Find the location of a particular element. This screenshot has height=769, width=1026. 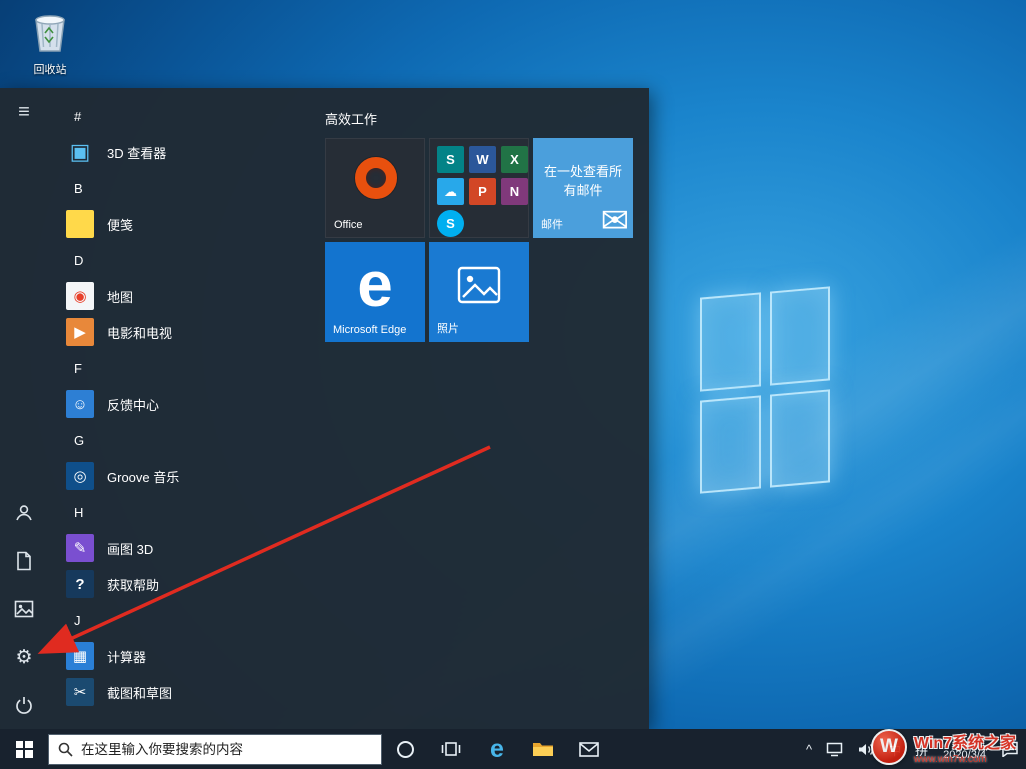

app-label: 画图 3D is located at coordinates (130, 549).